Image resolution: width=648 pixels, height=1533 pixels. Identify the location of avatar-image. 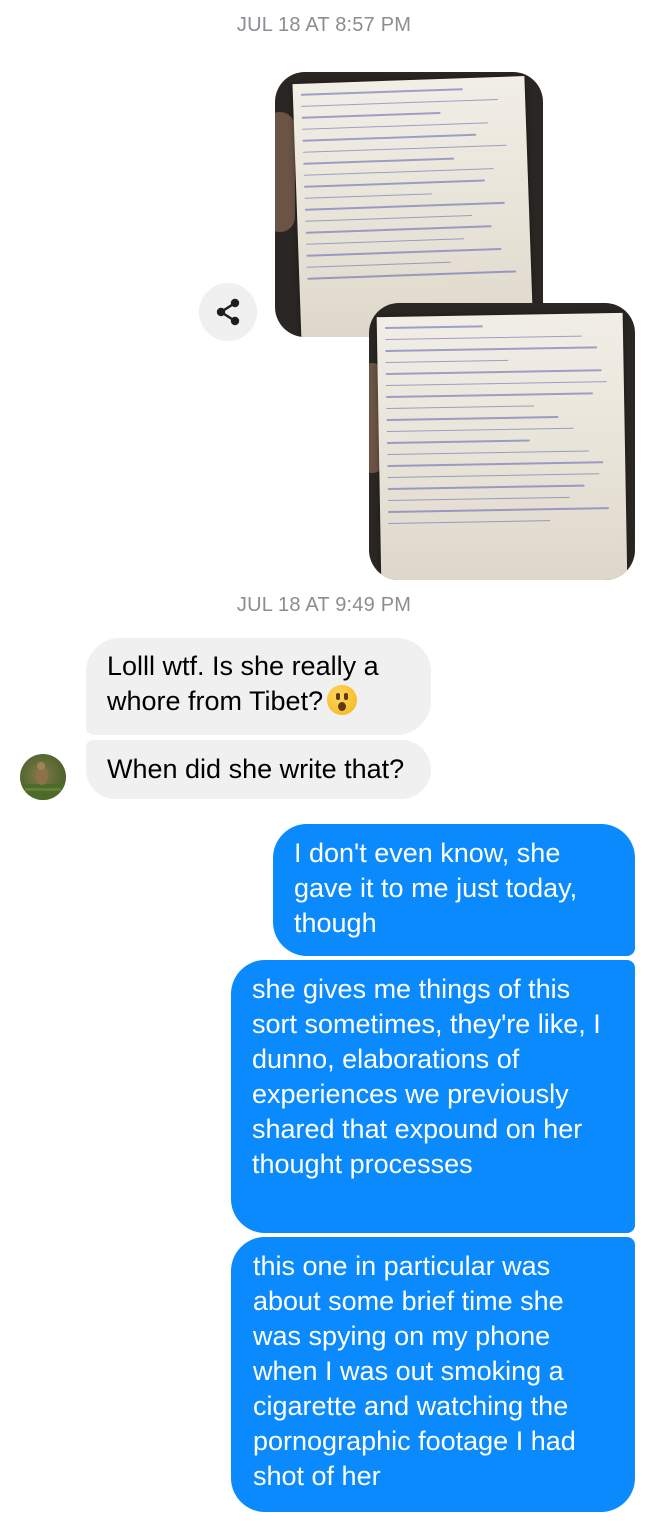
(43, 781).